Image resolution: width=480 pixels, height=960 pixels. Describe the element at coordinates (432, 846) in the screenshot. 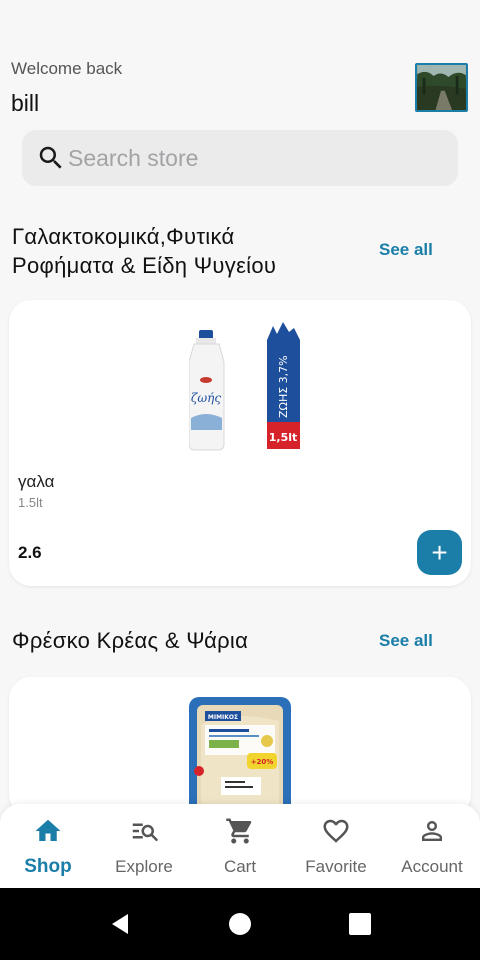

I see `nav-item-account: Account` at that location.